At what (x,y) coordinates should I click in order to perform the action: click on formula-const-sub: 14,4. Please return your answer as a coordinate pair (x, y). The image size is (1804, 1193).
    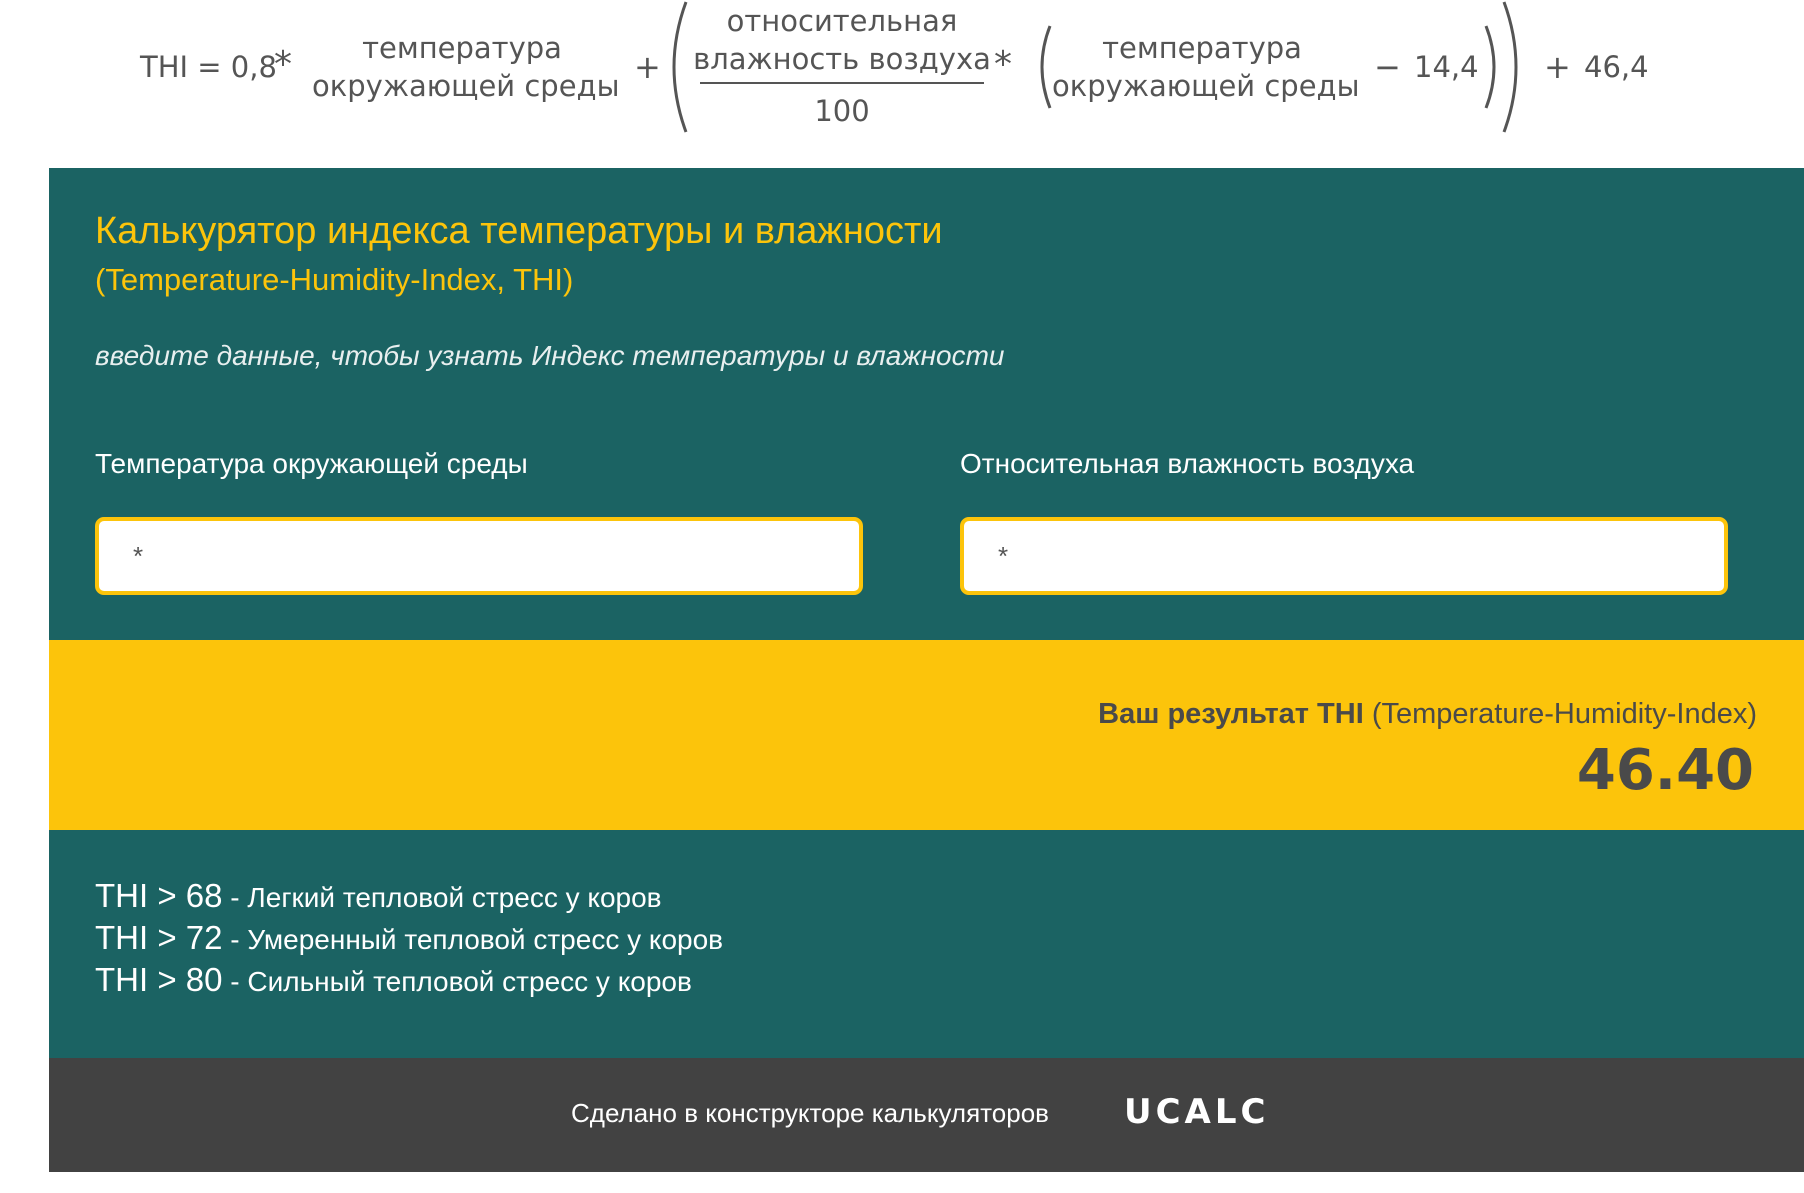
    Looking at the image, I should click on (1446, 67).